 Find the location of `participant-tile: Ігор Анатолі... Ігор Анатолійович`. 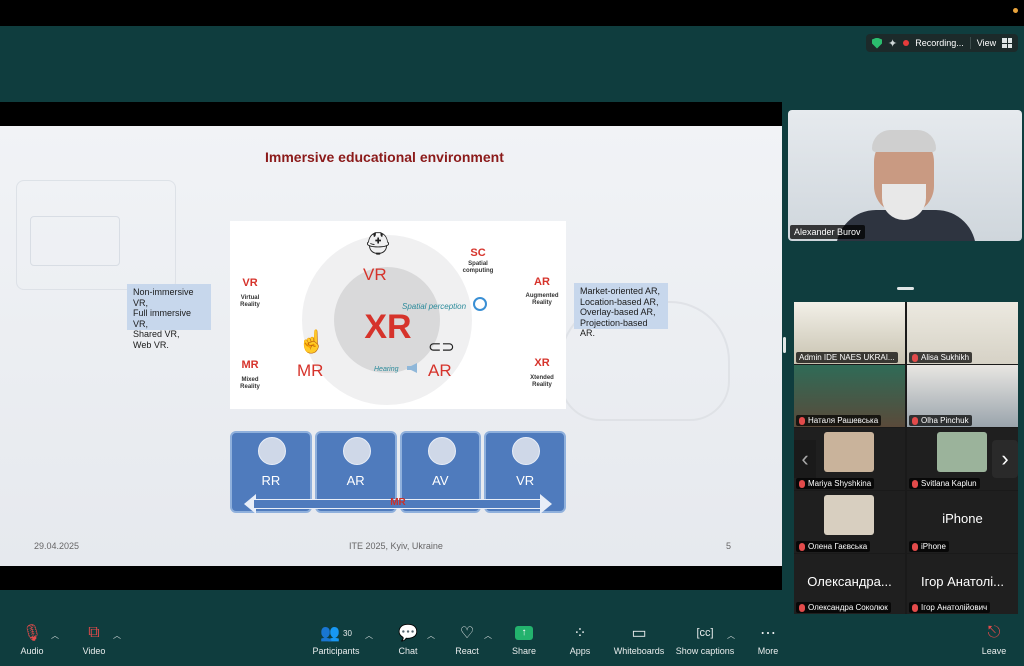

participant-tile: Ігор Анатолі... Ігор Анатолійович is located at coordinates (962, 584).